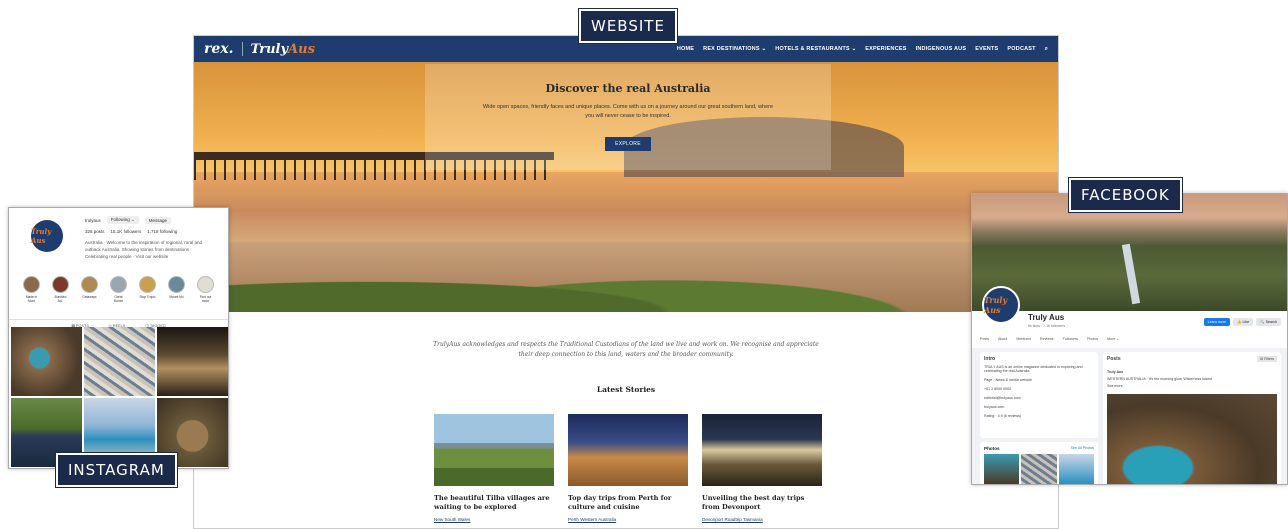  I want to click on instagram-avatar: Truly Aus, so click(47, 236).